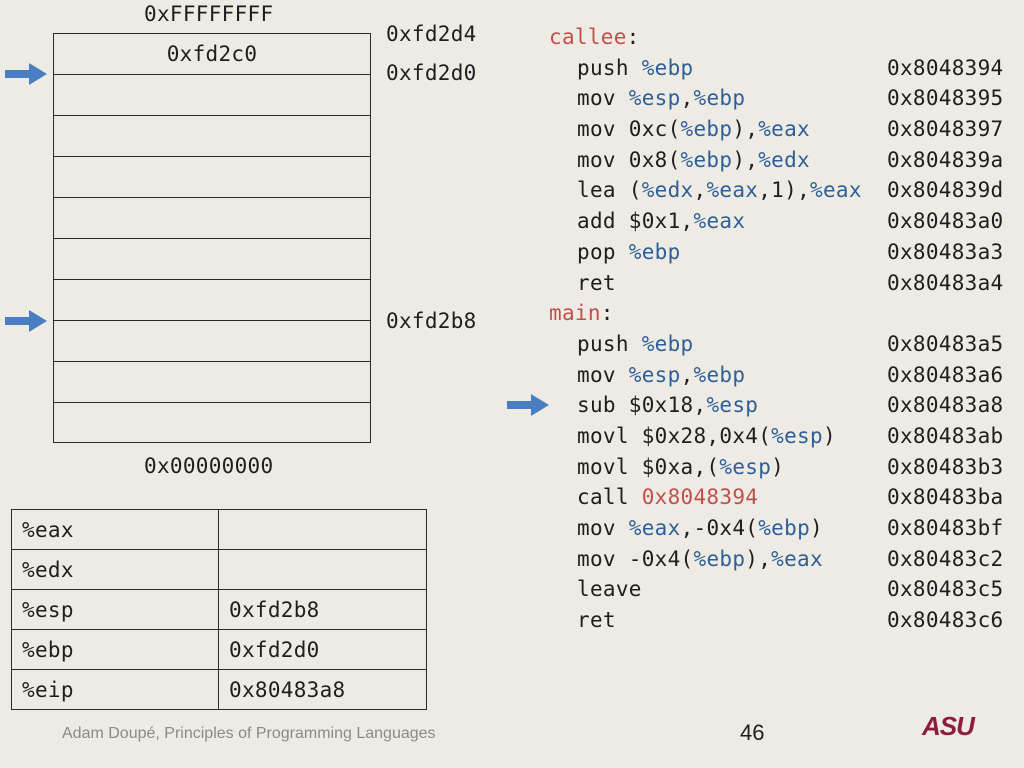 This screenshot has height=768, width=1024. Describe the element at coordinates (575, 313) in the screenshot. I see `function-label-main: main` at that location.